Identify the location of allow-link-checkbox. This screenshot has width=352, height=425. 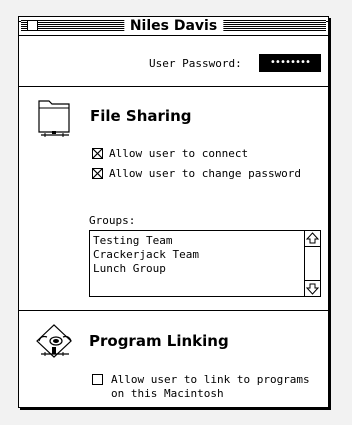
(97, 379).